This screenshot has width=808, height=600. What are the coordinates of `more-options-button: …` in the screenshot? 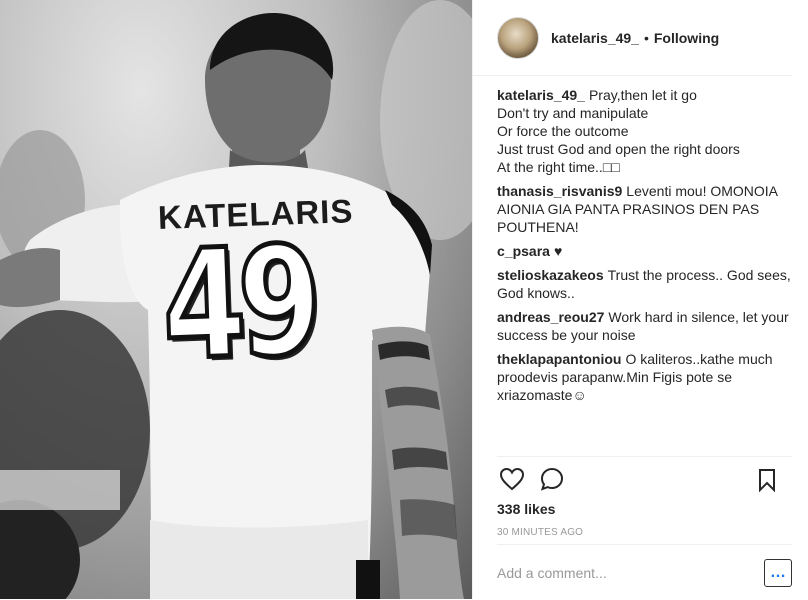 It's located at (778, 572).